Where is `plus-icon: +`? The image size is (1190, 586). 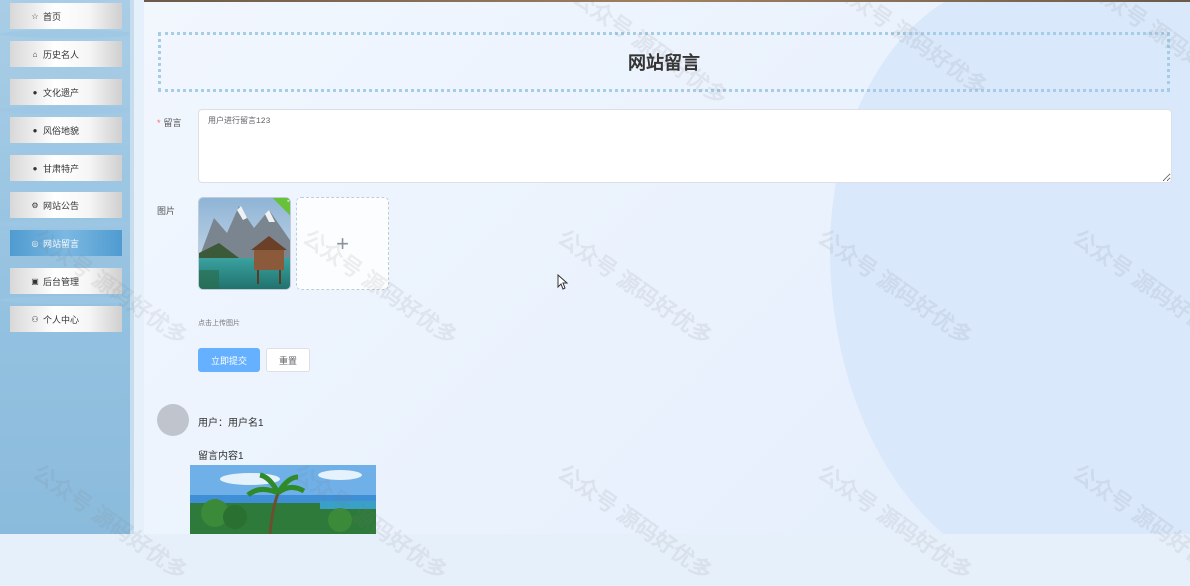 plus-icon: + is located at coordinates (342, 243).